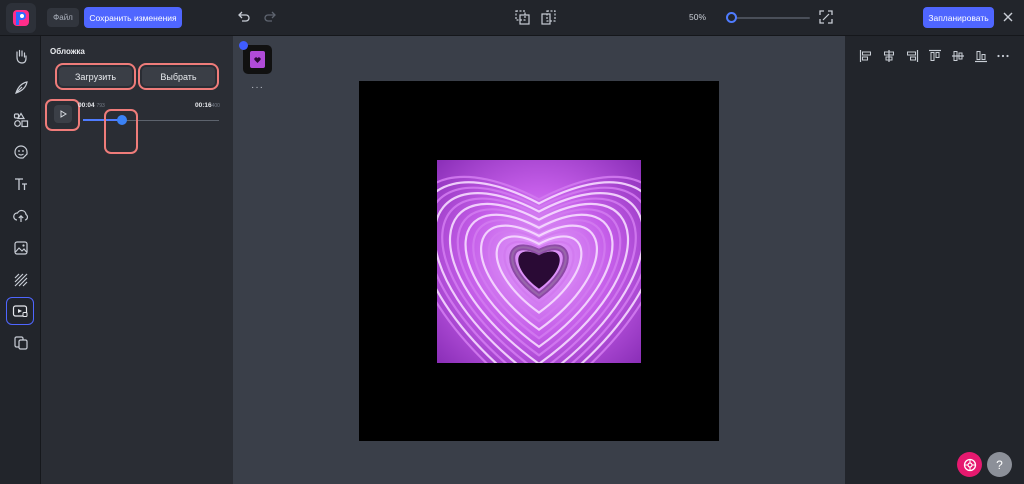  I want to click on heart-art, so click(539, 261).